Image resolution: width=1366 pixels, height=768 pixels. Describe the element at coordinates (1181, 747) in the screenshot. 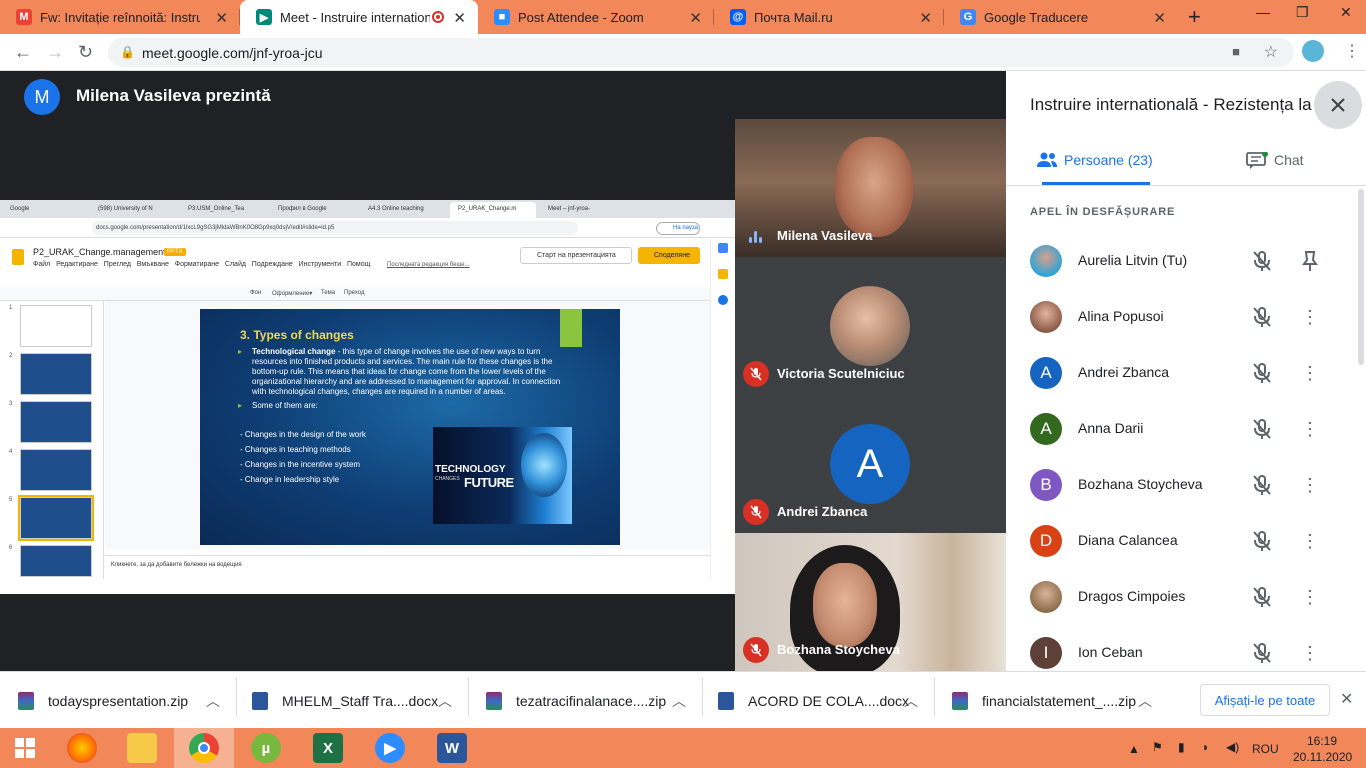

I see `battery-icon: ▮` at that location.